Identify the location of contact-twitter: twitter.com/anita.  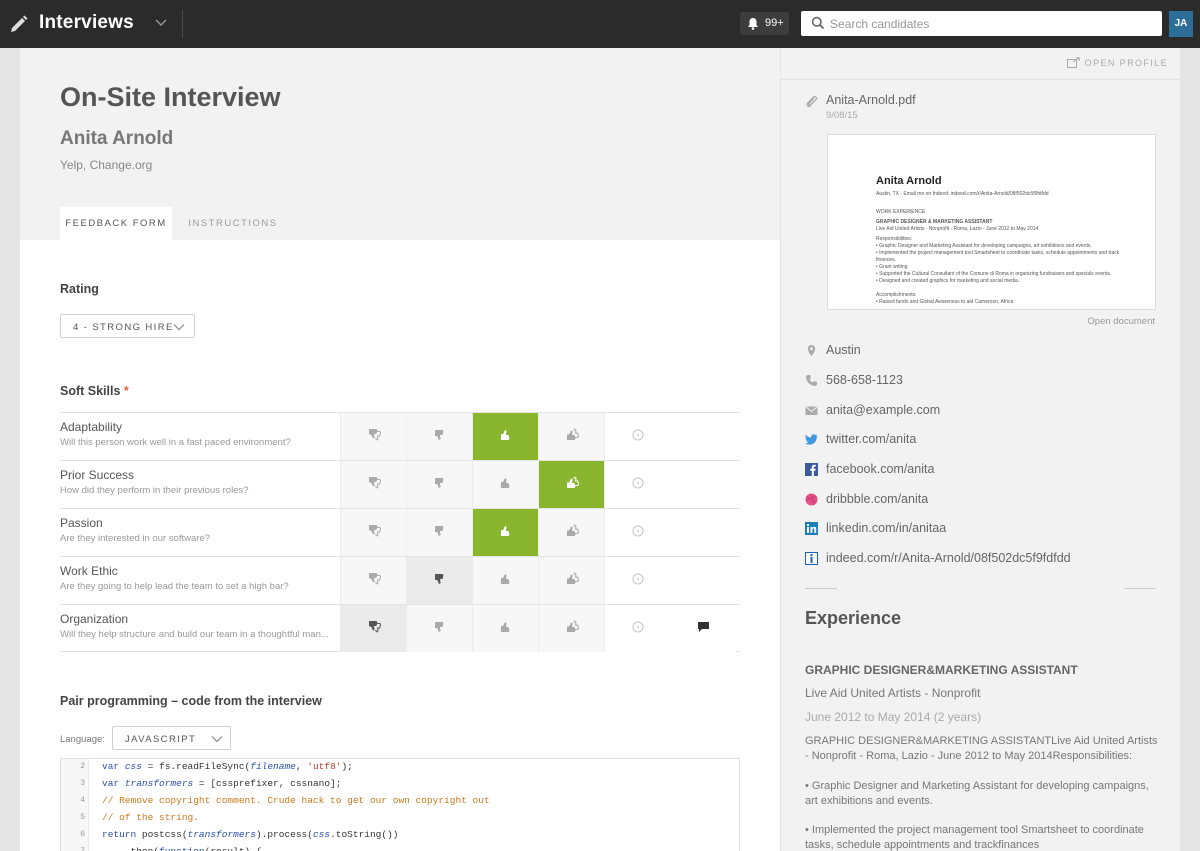
(985, 441).